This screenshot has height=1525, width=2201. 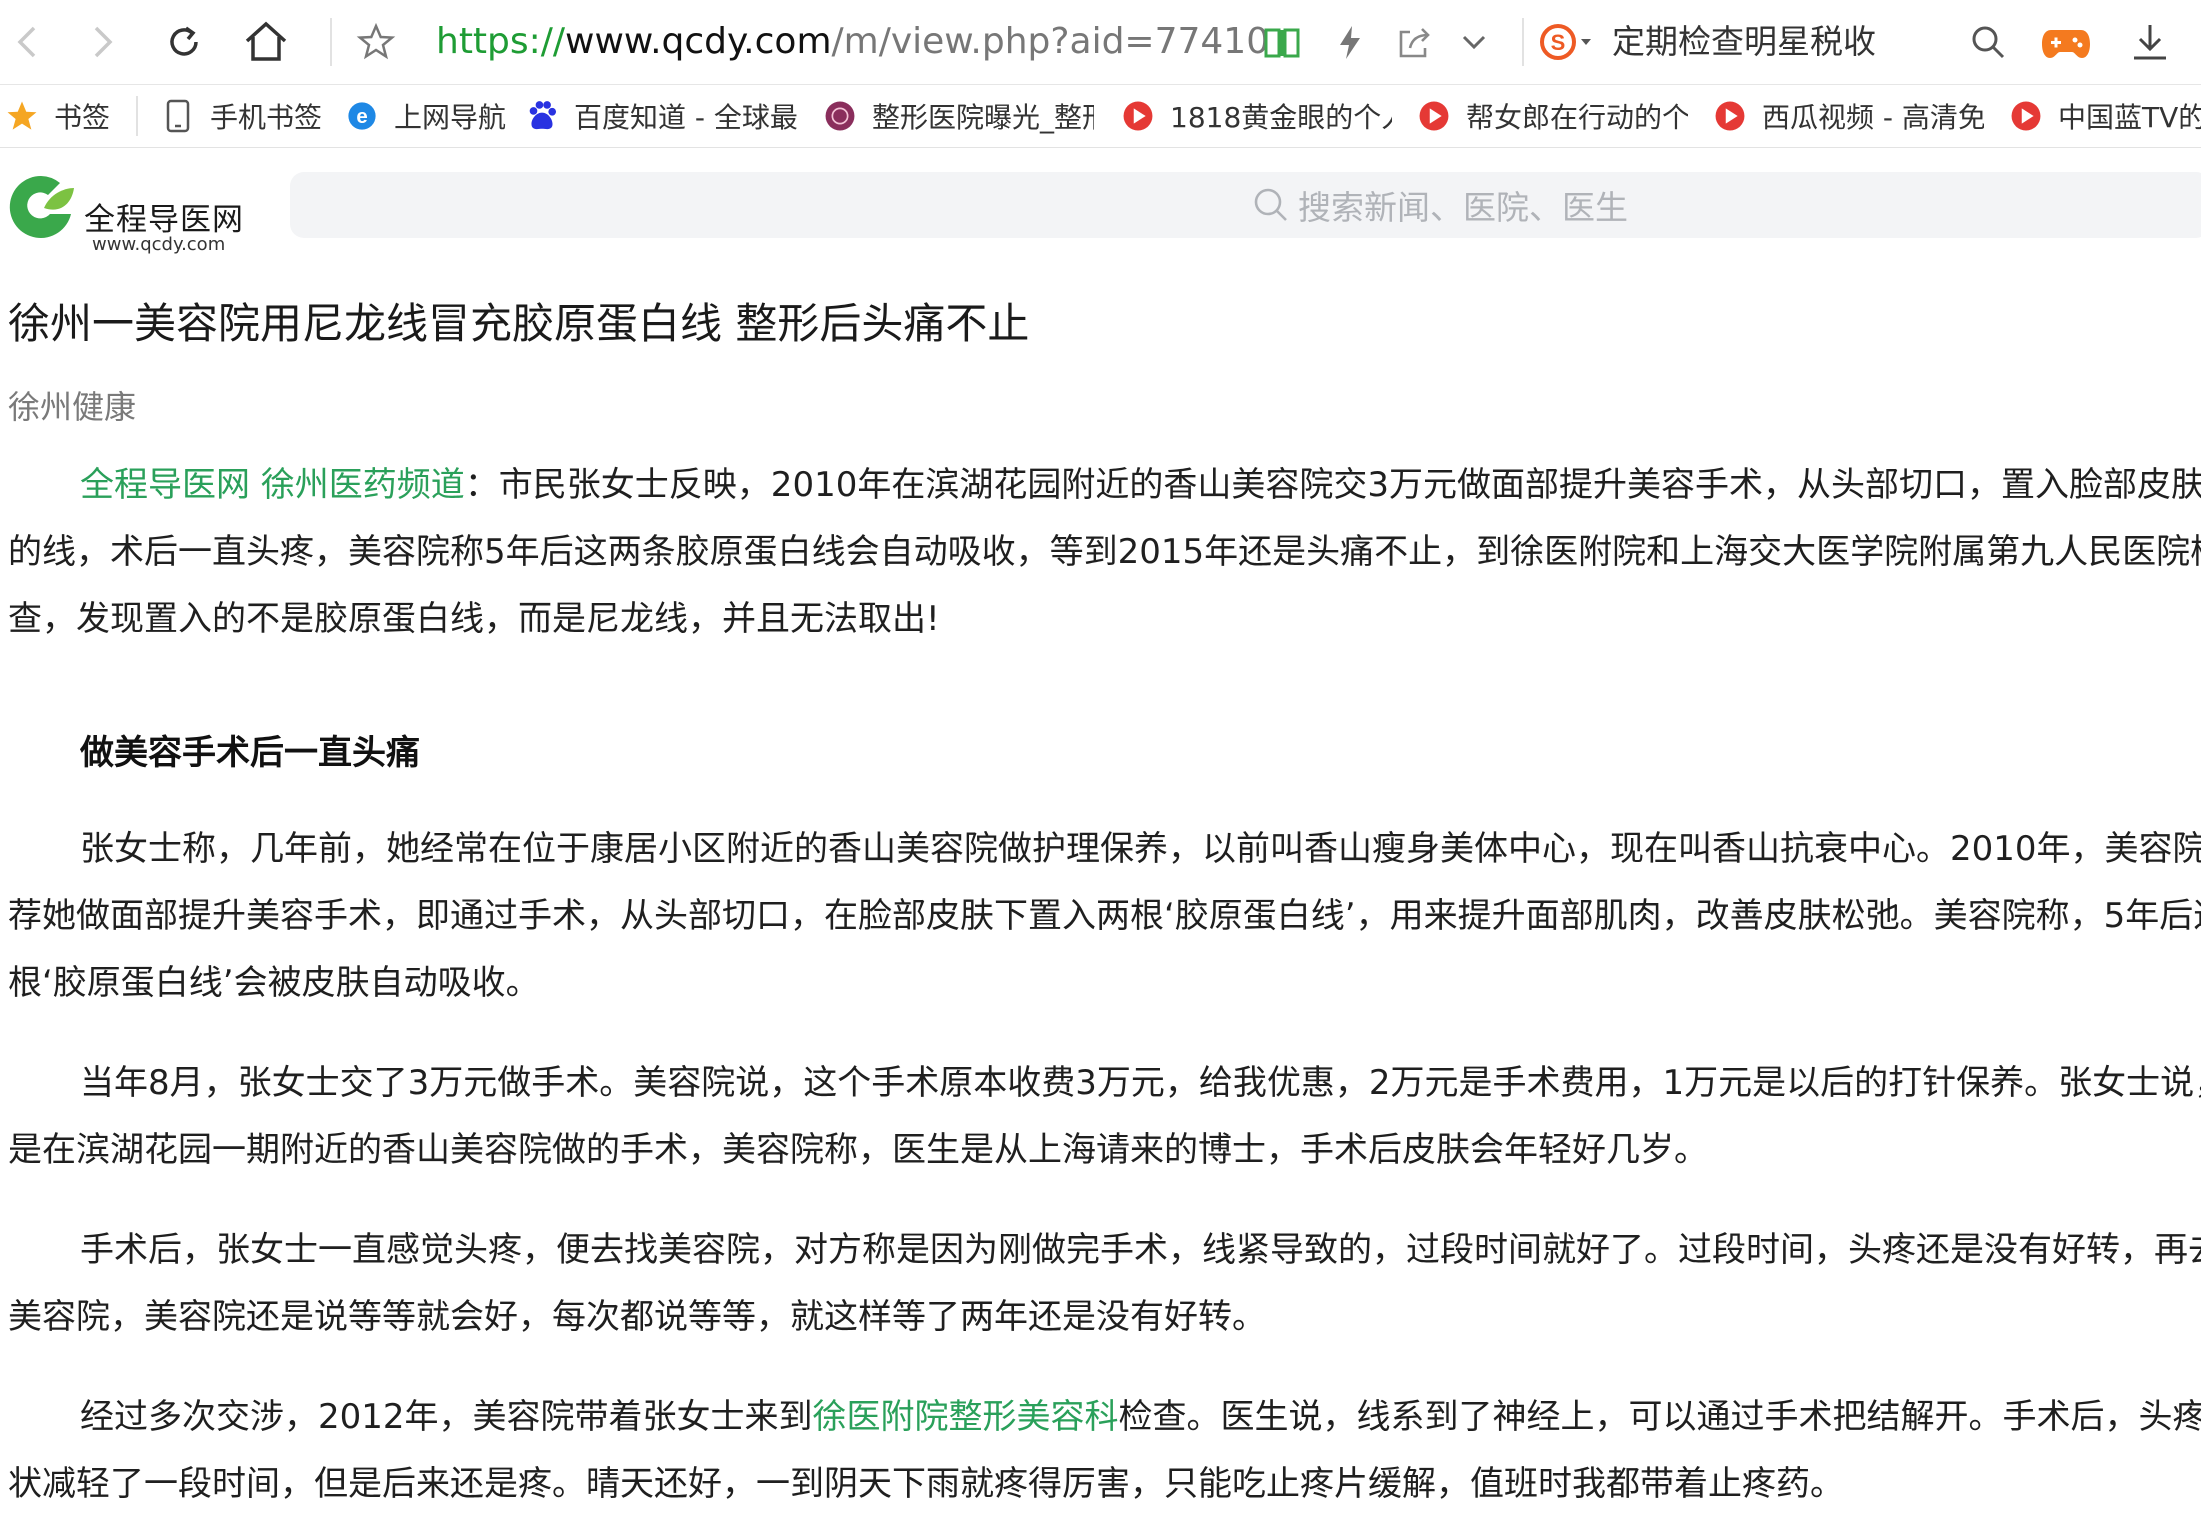 What do you see at coordinates (1256, 116) in the screenshot?
I see `bookmark-item: 1818黄金眼的个人` at bounding box center [1256, 116].